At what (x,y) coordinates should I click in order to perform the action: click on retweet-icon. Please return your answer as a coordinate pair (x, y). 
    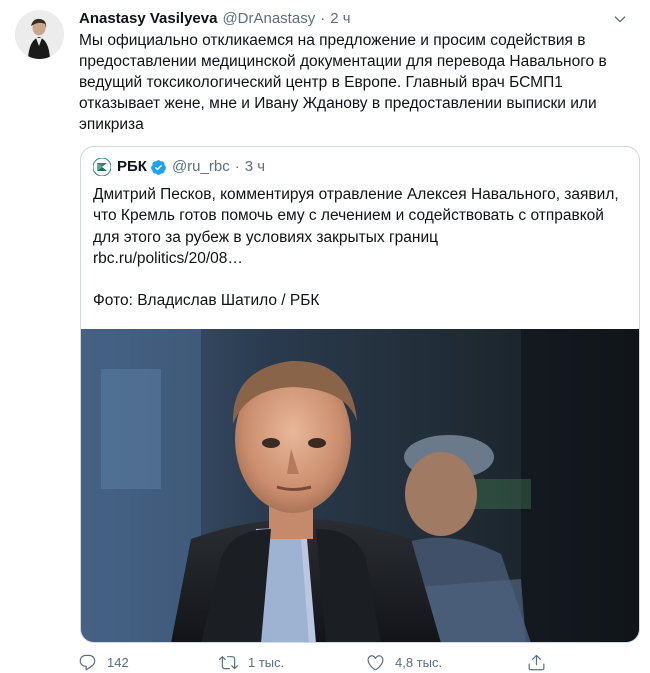
    Looking at the image, I should click on (228, 662).